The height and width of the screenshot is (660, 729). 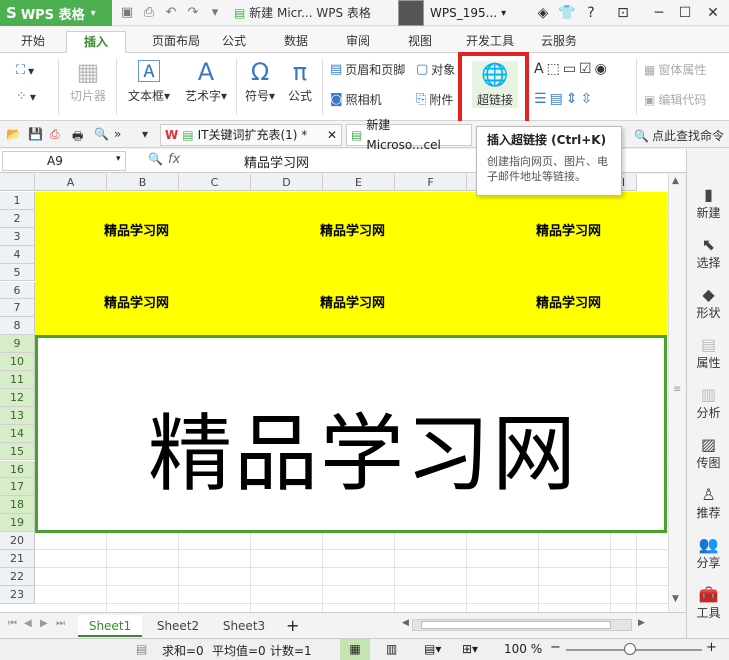 What do you see at coordinates (260, 80) in the screenshot?
I see `symbol-button: Ω 符号▾` at bounding box center [260, 80].